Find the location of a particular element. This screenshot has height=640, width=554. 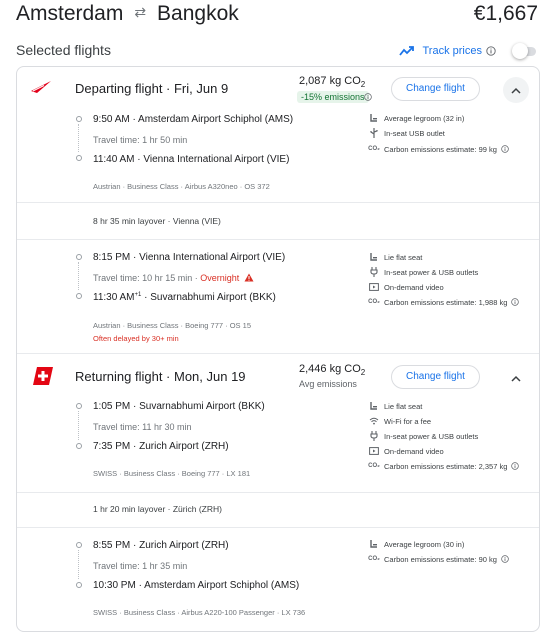

trend-chart-icon is located at coordinates (406, 51).